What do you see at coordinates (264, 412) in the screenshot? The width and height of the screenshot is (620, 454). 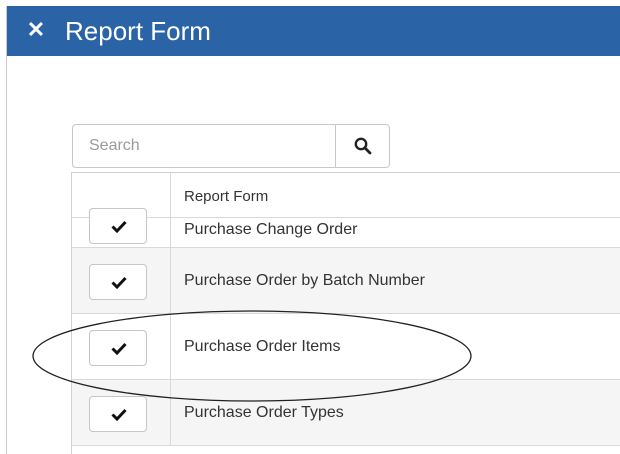 I see `report-name: Purchase Order Types` at bounding box center [264, 412].